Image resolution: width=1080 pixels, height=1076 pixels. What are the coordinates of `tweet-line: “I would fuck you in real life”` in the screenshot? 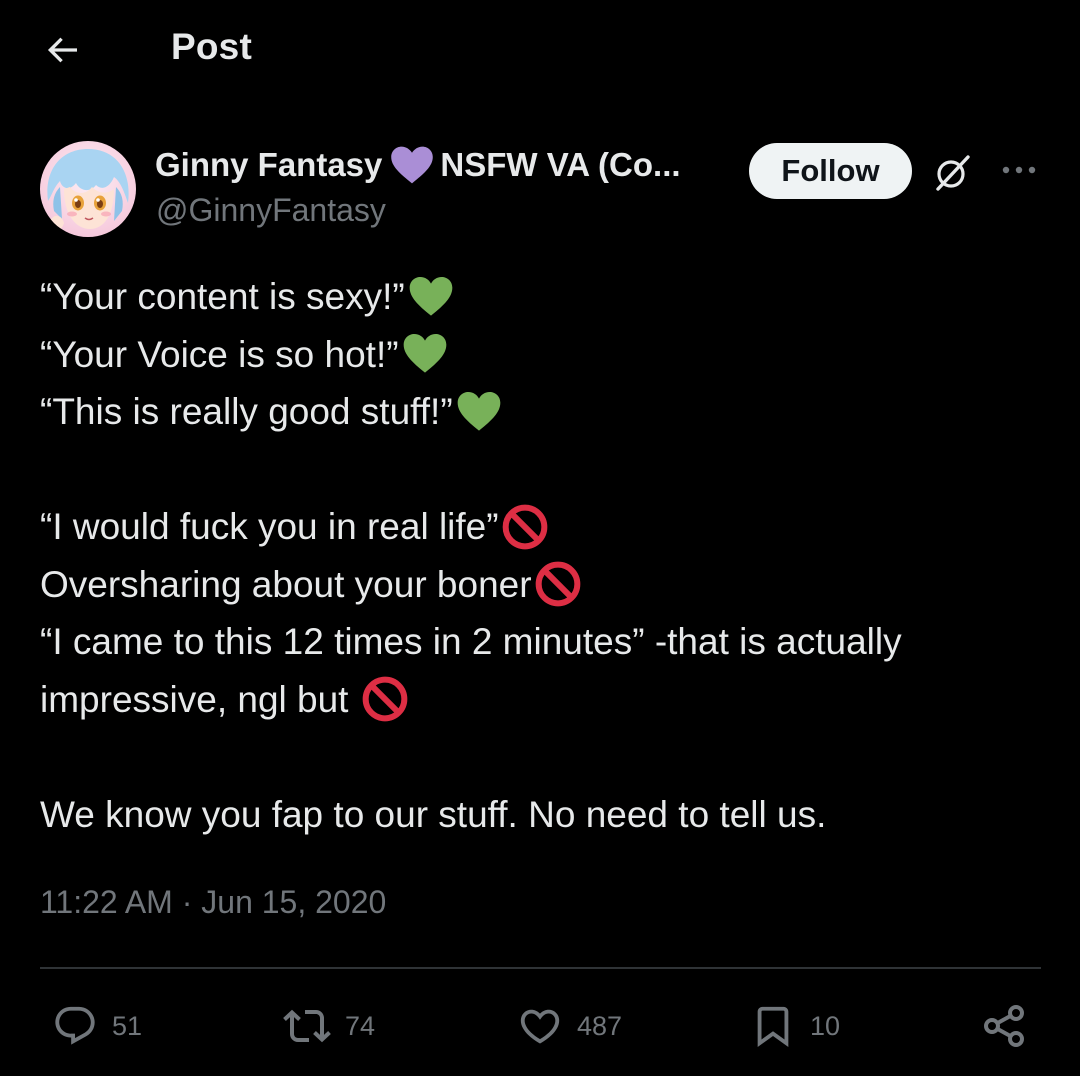 It's located at (540, 527).